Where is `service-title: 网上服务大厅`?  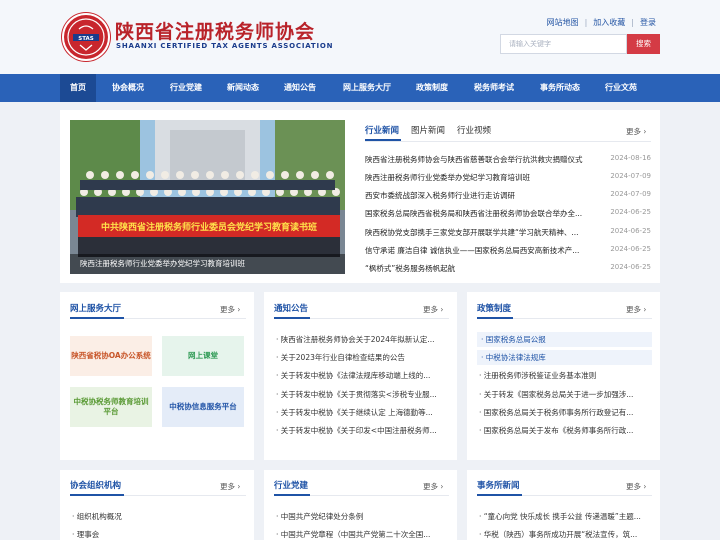 service-title: 网上服务大厅 is located at coordinates (96, 309).